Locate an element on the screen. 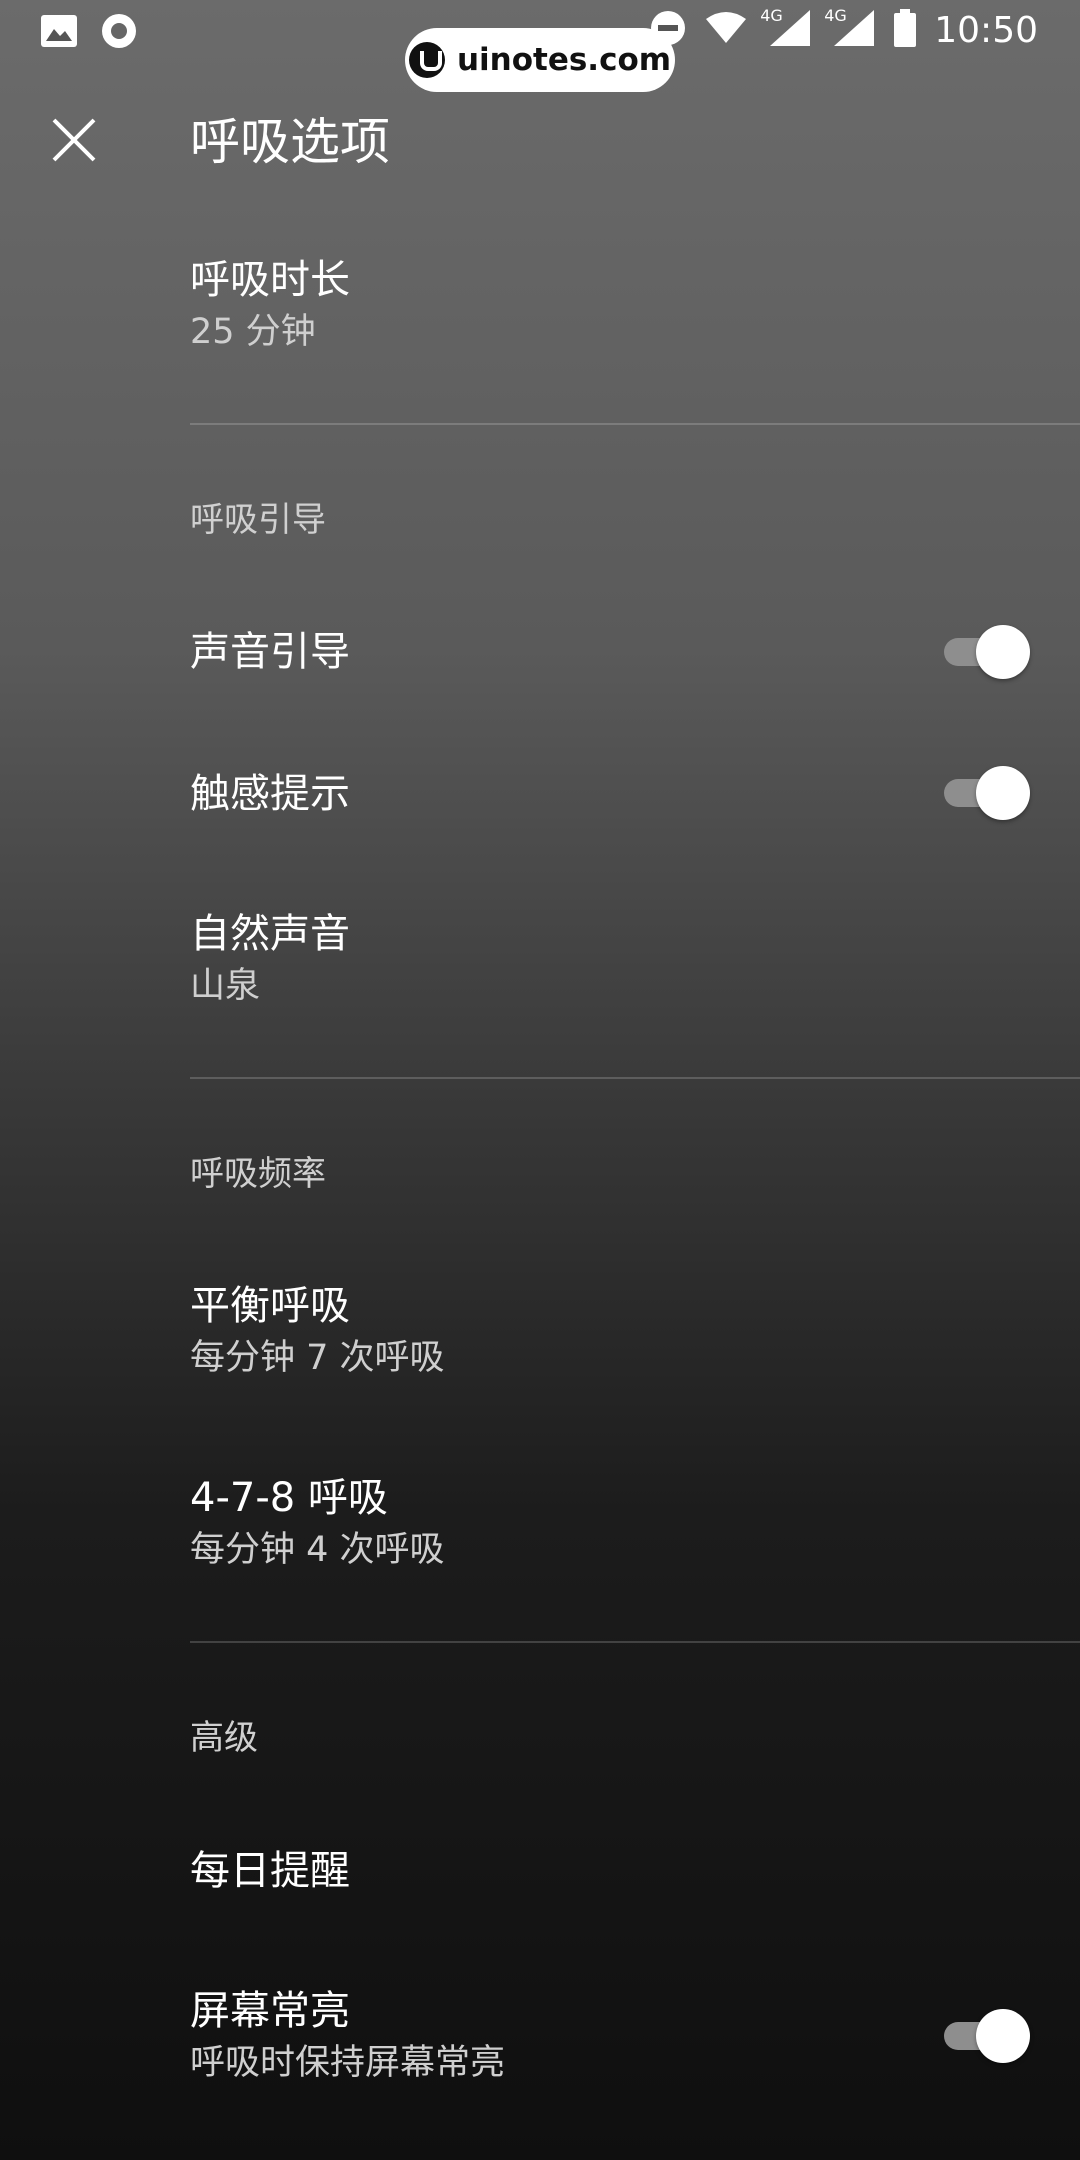 Image resolution: width=1080 pixels, height=2160 pixels. balanced-breathing-value: 每分钟 7 次呼吸 is located at coordinates (317, 1358).